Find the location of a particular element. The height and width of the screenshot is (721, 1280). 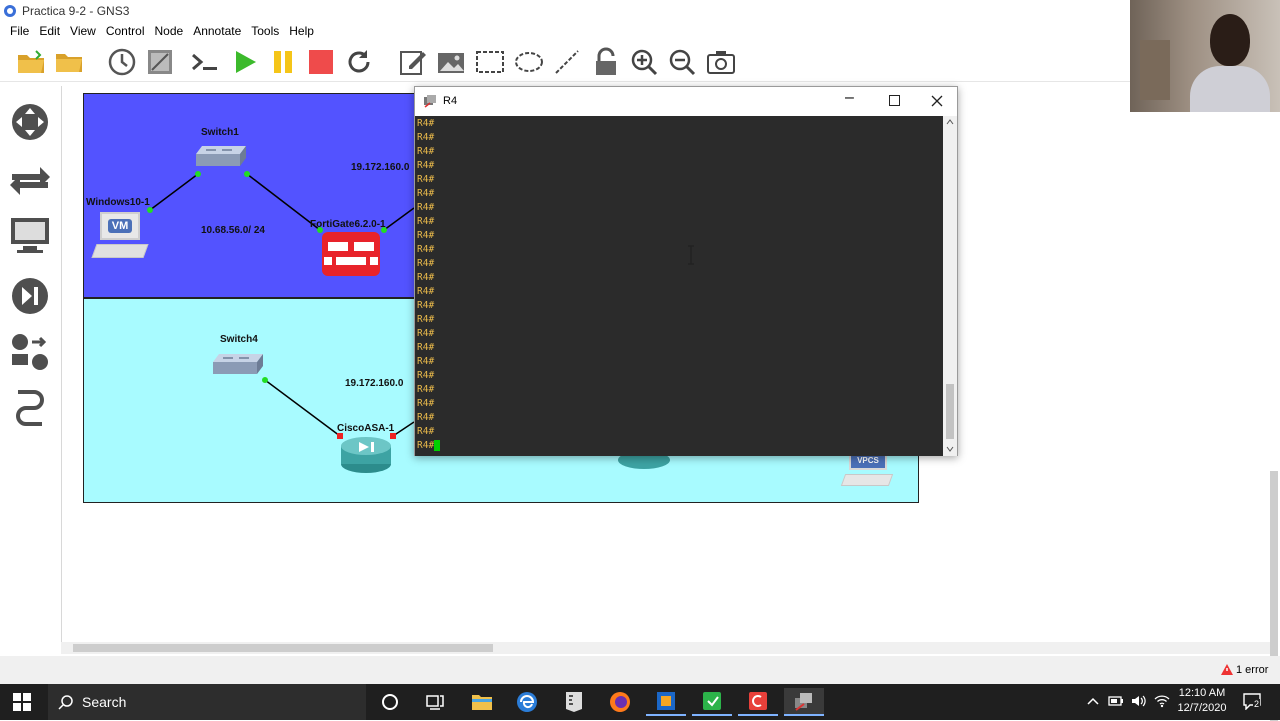

node-label-switch1: Switch1 is located at coordinates (220, 132).